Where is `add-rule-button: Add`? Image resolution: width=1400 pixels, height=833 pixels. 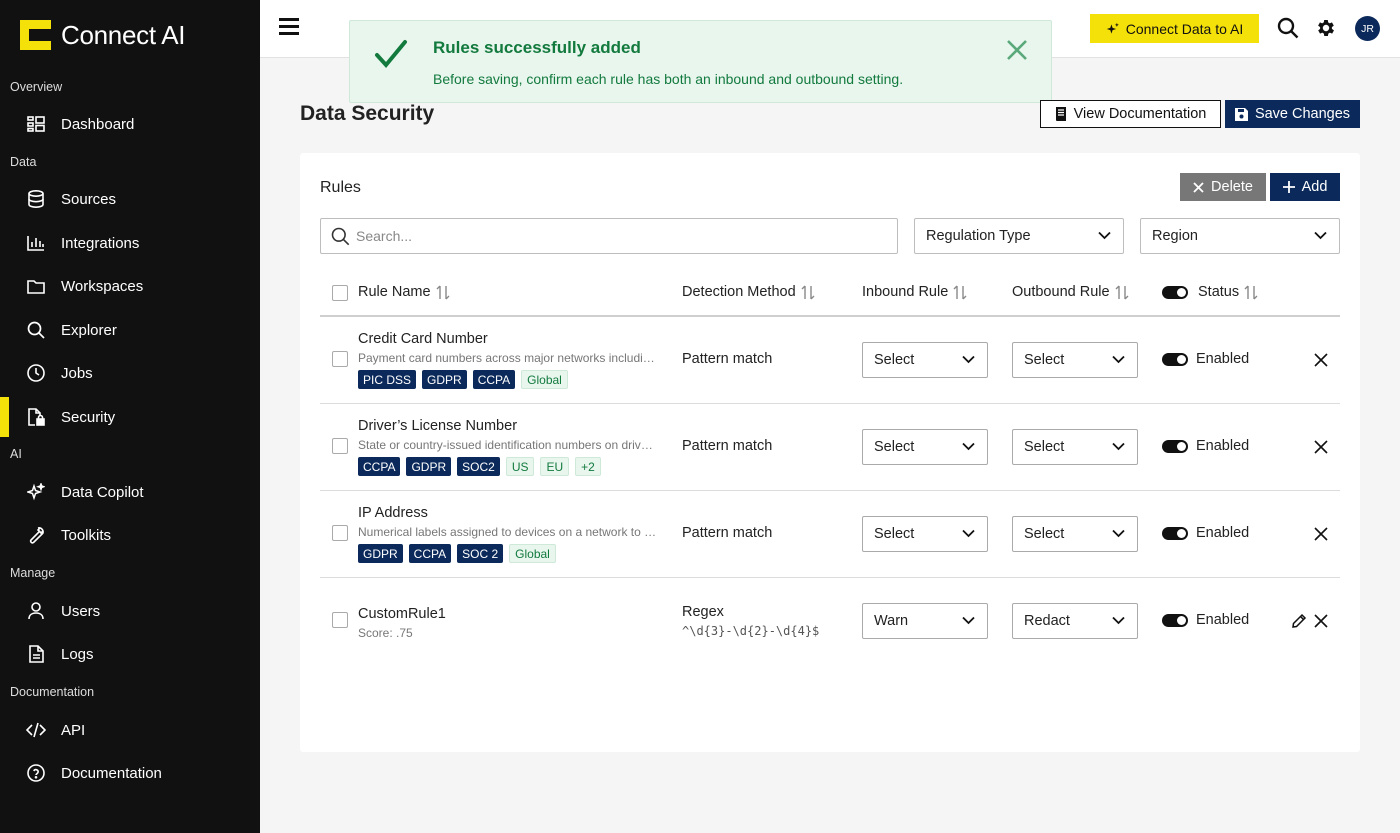 add-rule-button: Add is located at coordinates (1305, 187).